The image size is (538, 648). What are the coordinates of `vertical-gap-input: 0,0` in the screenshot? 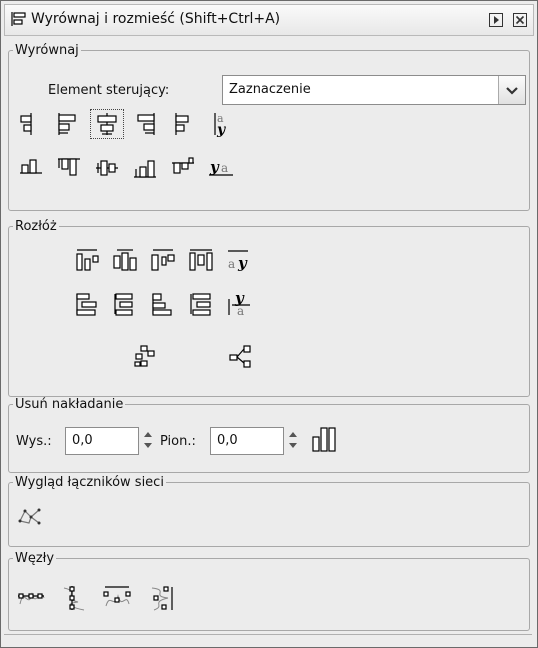 It's located at (247, 441).